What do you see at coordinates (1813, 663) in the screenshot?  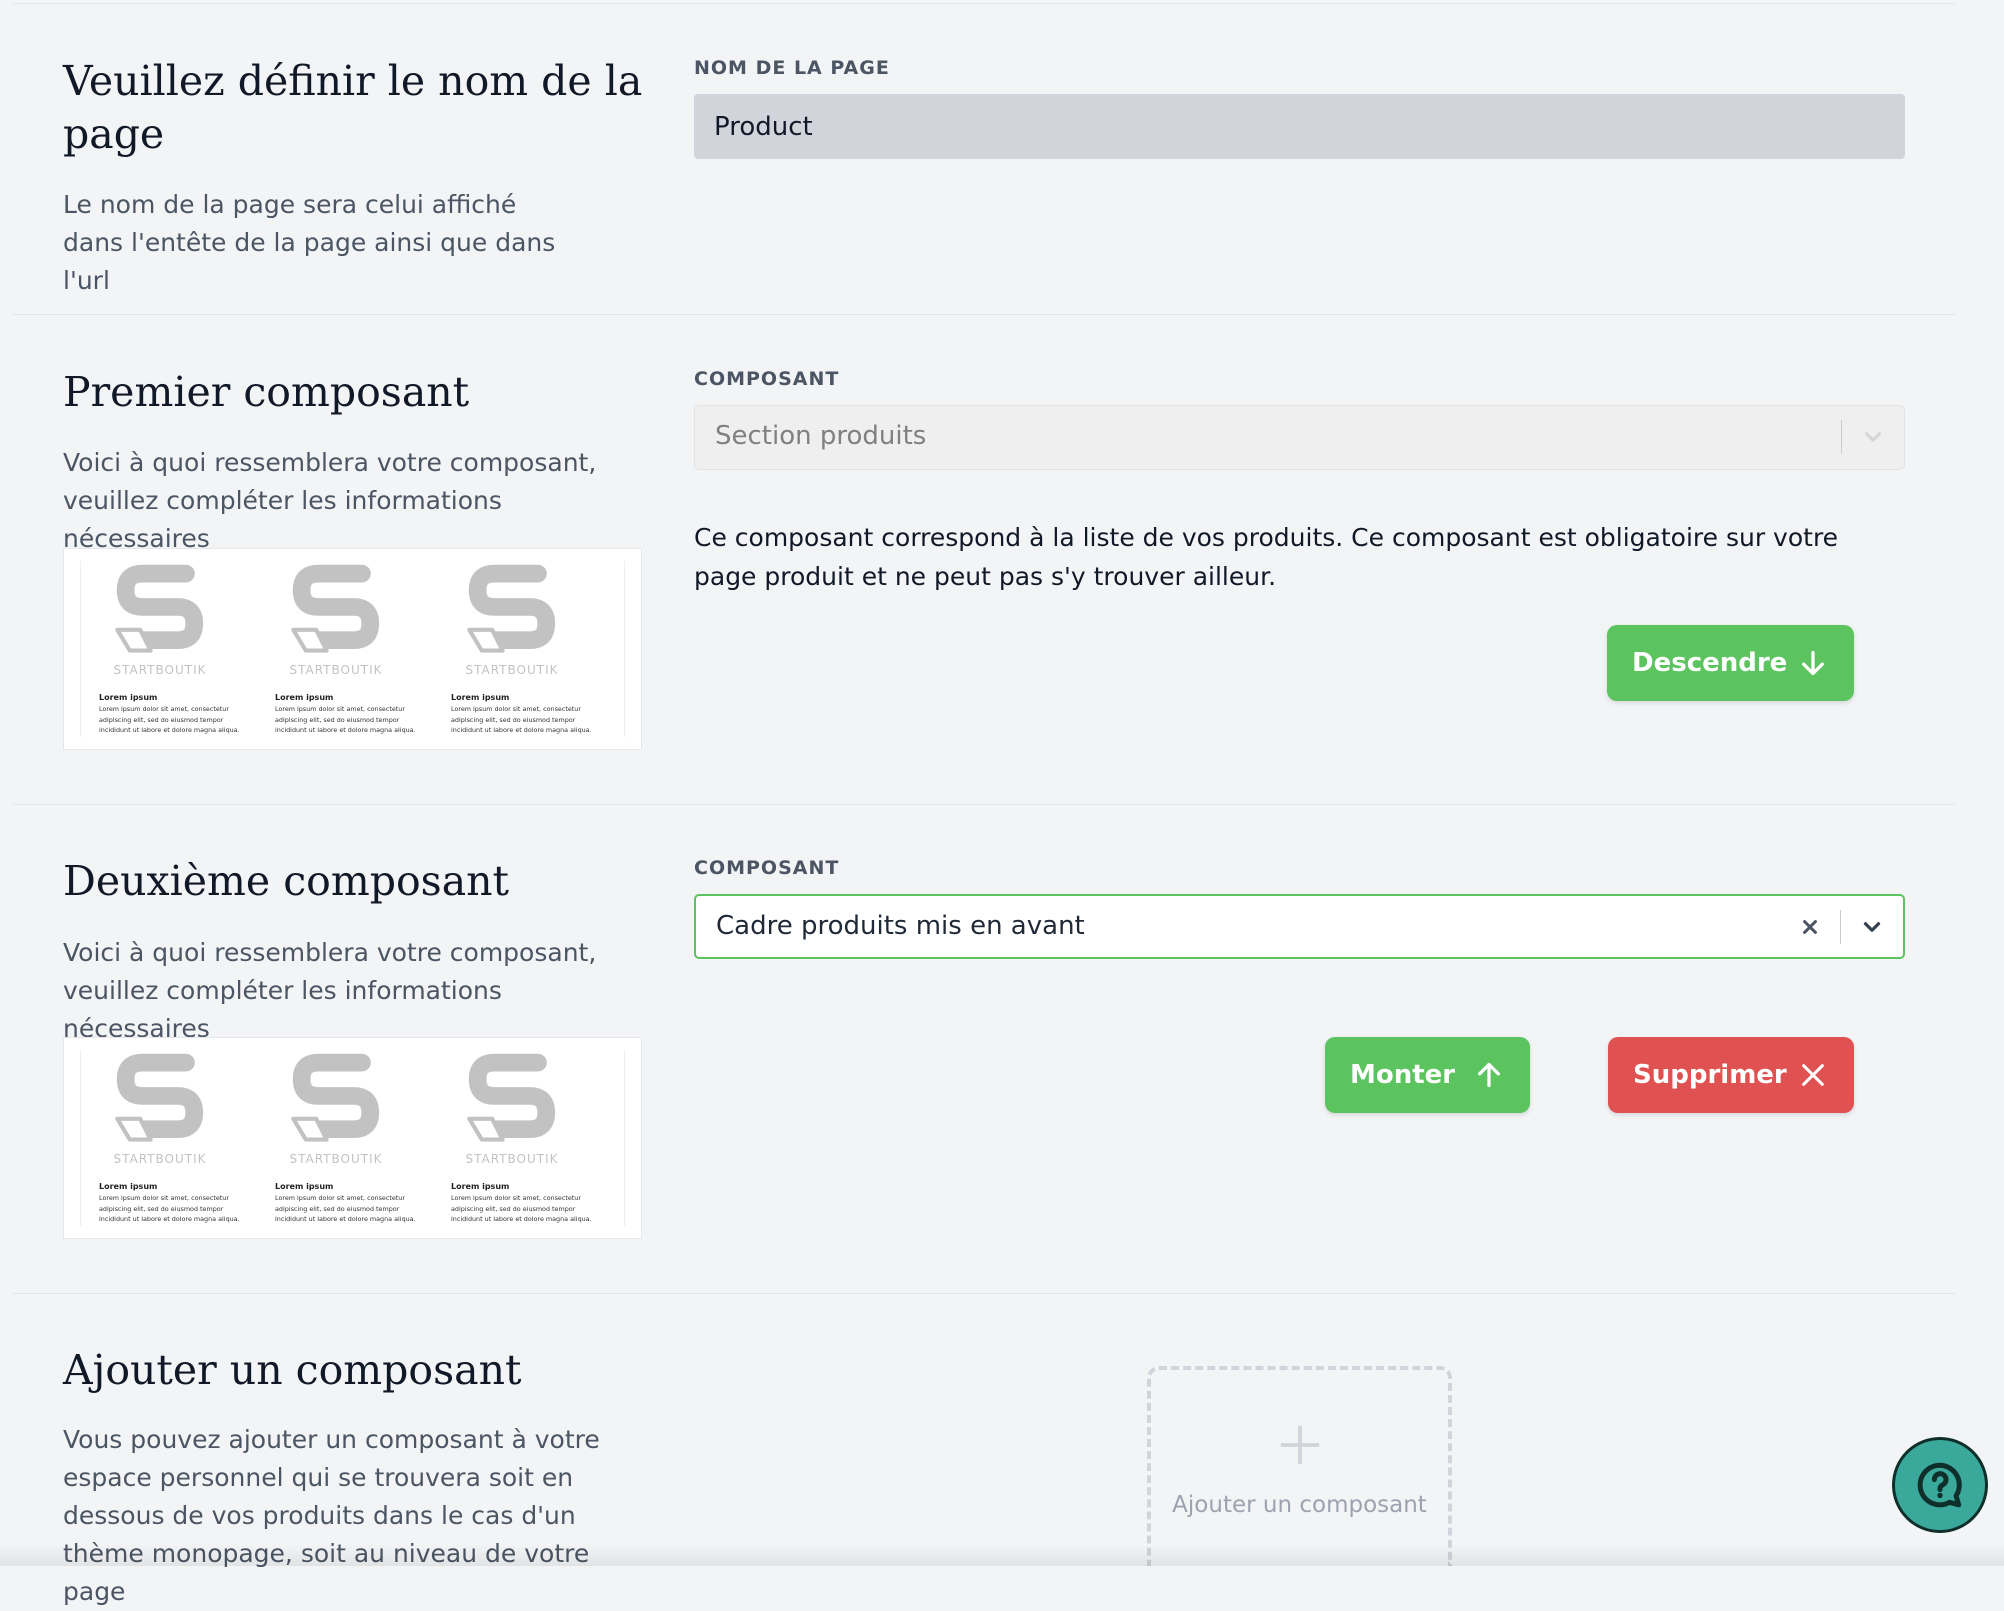 I see `arrow-down-icon` at bounding box center [1813, 663].